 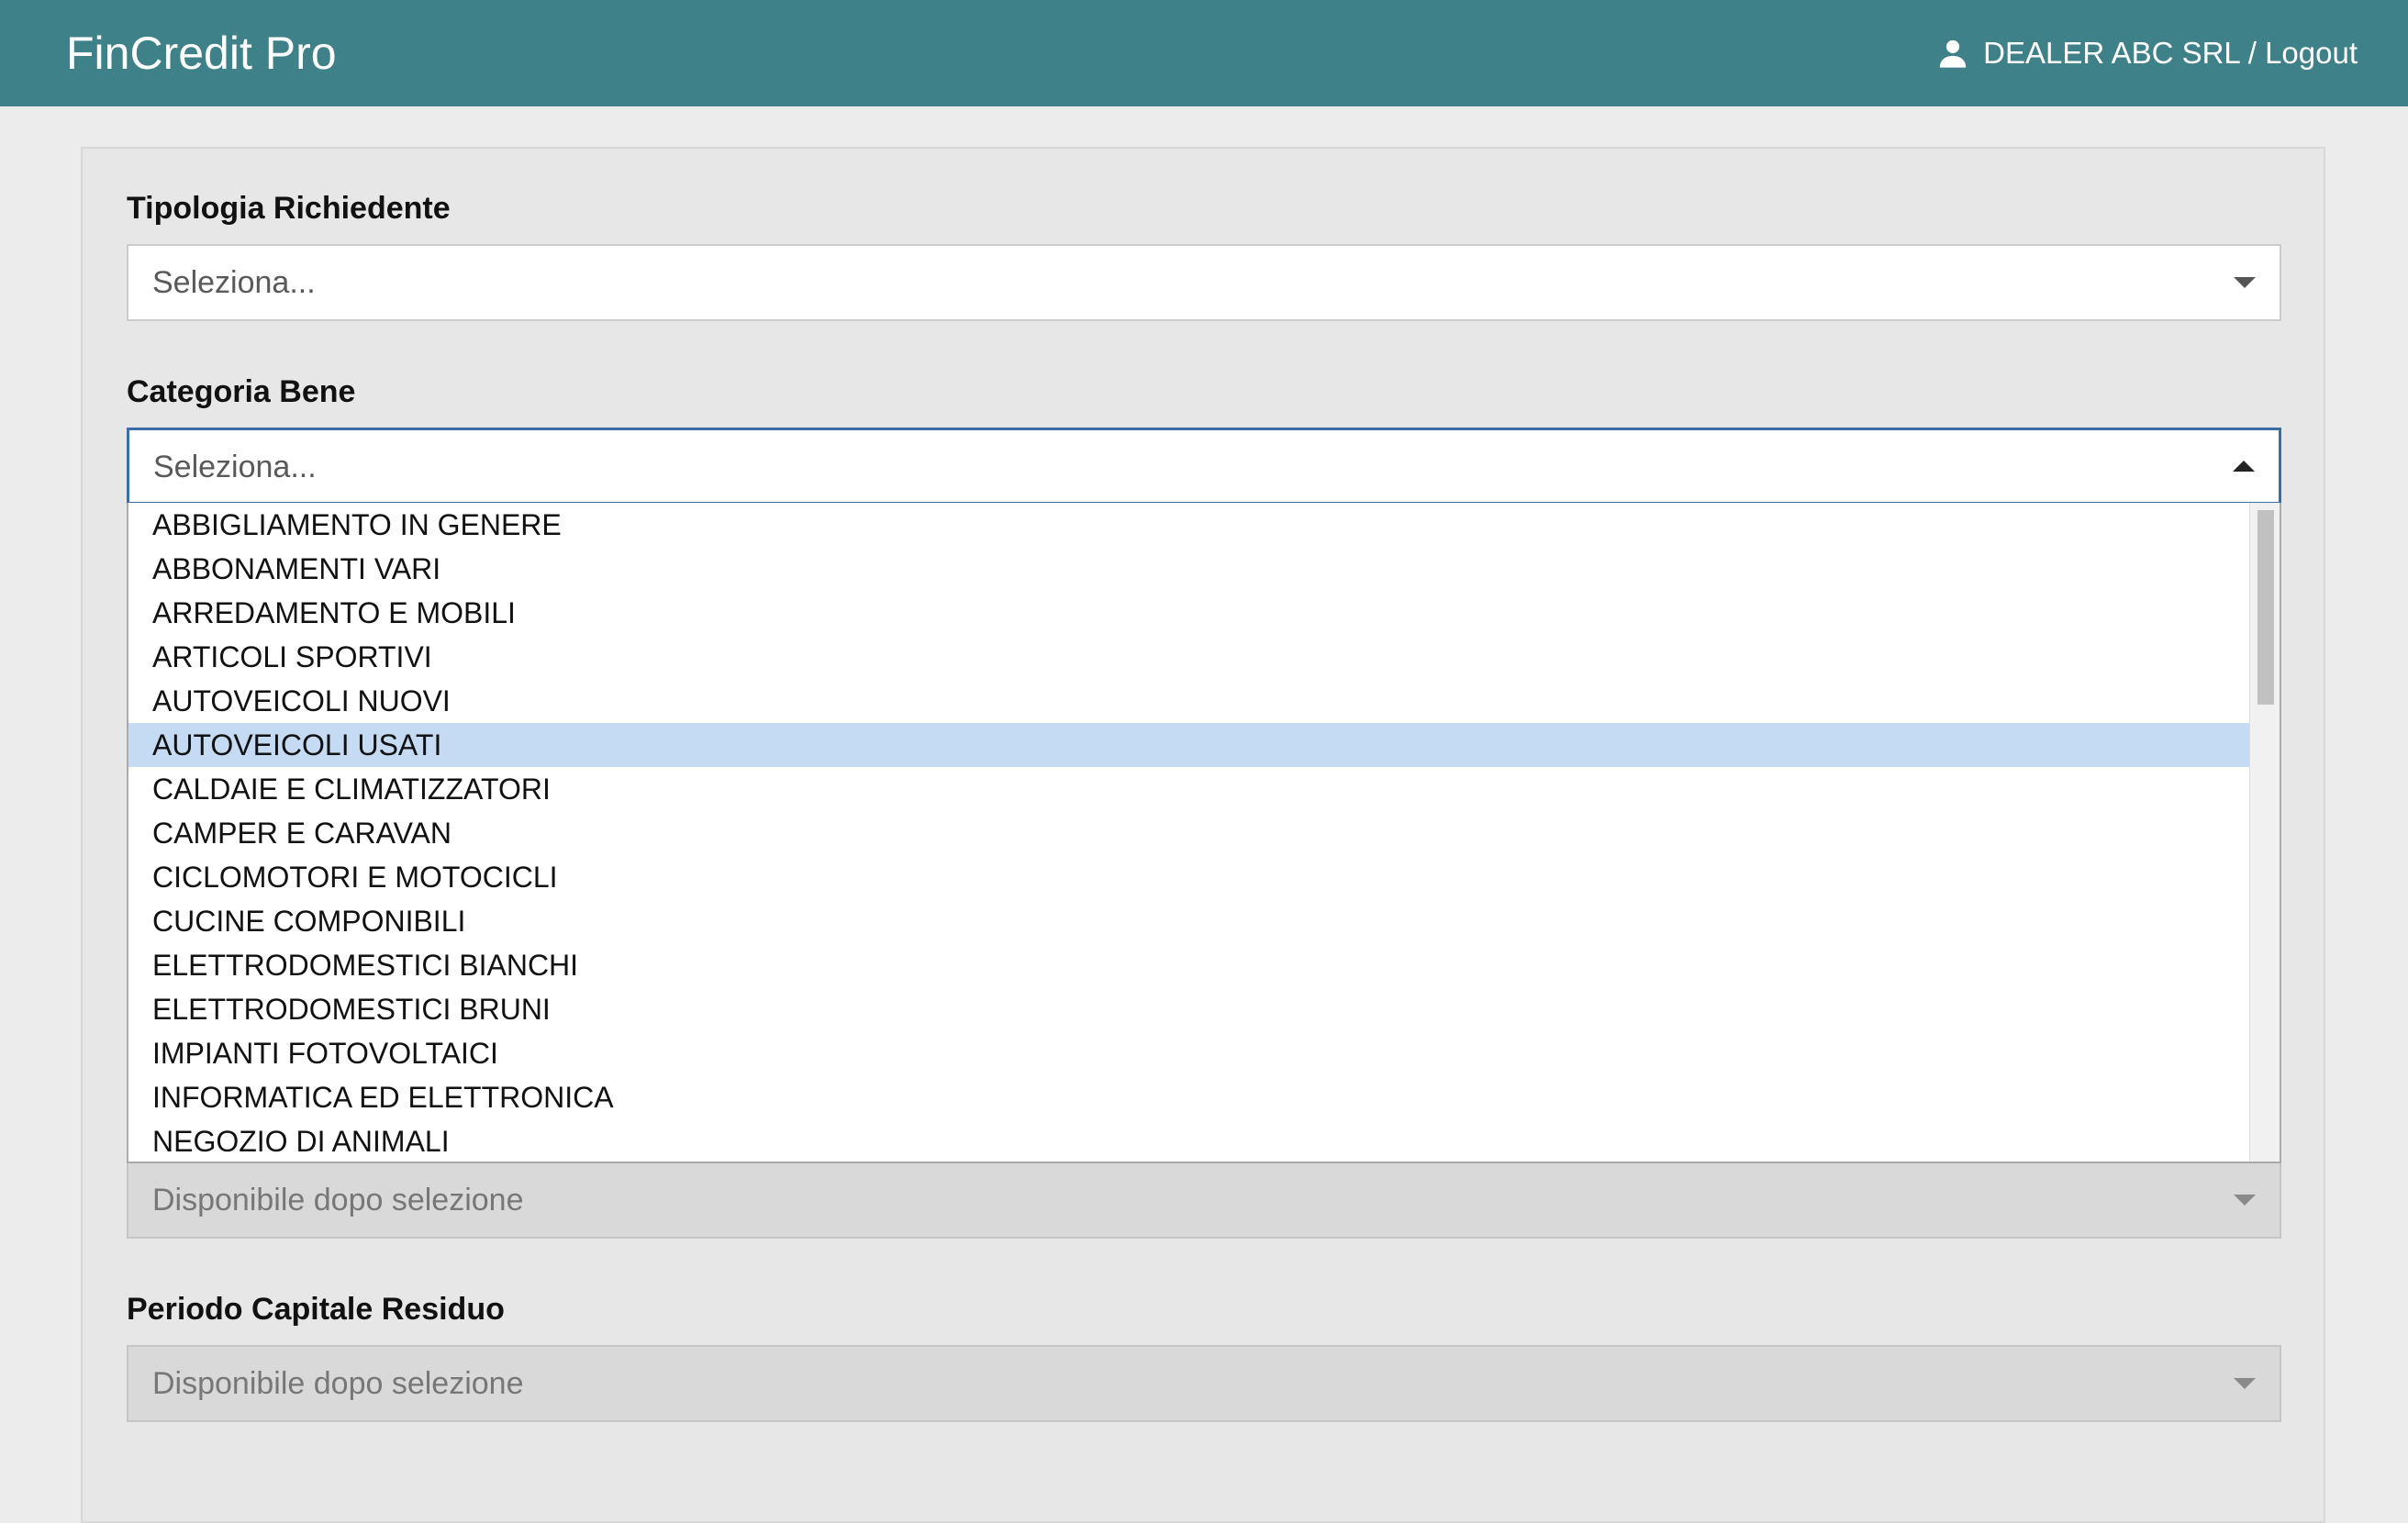 What do you see at coordinates (2171, 53) in the screenshot?
I see `user-logout-label: DEALER ABC SRL / Logout` at bounding box center [2171, 53].